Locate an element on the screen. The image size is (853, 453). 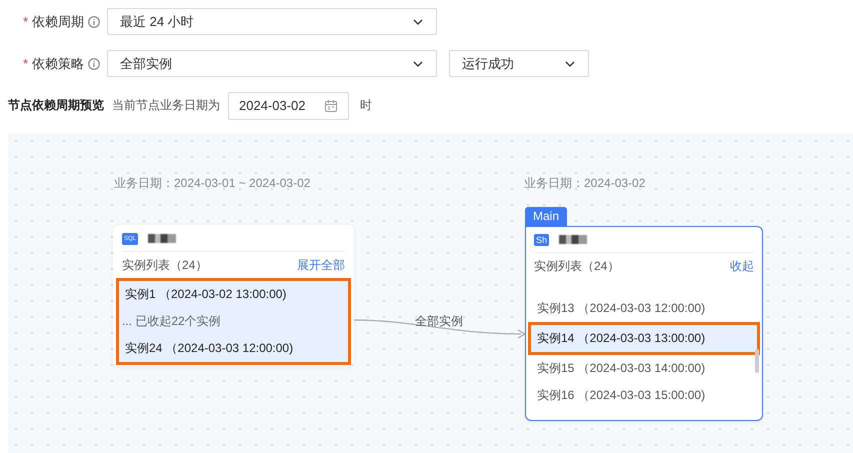
node-card: Sh 实例列表（24） 收起 实例13 （2024-03-03 12:00:00) 实例14 （2024-03-03 13:00:00) 实例15 （2024-03-03 14:00:00) 实例16 （2024-03-03 15:00:00) is located at coordinates (644, 323).